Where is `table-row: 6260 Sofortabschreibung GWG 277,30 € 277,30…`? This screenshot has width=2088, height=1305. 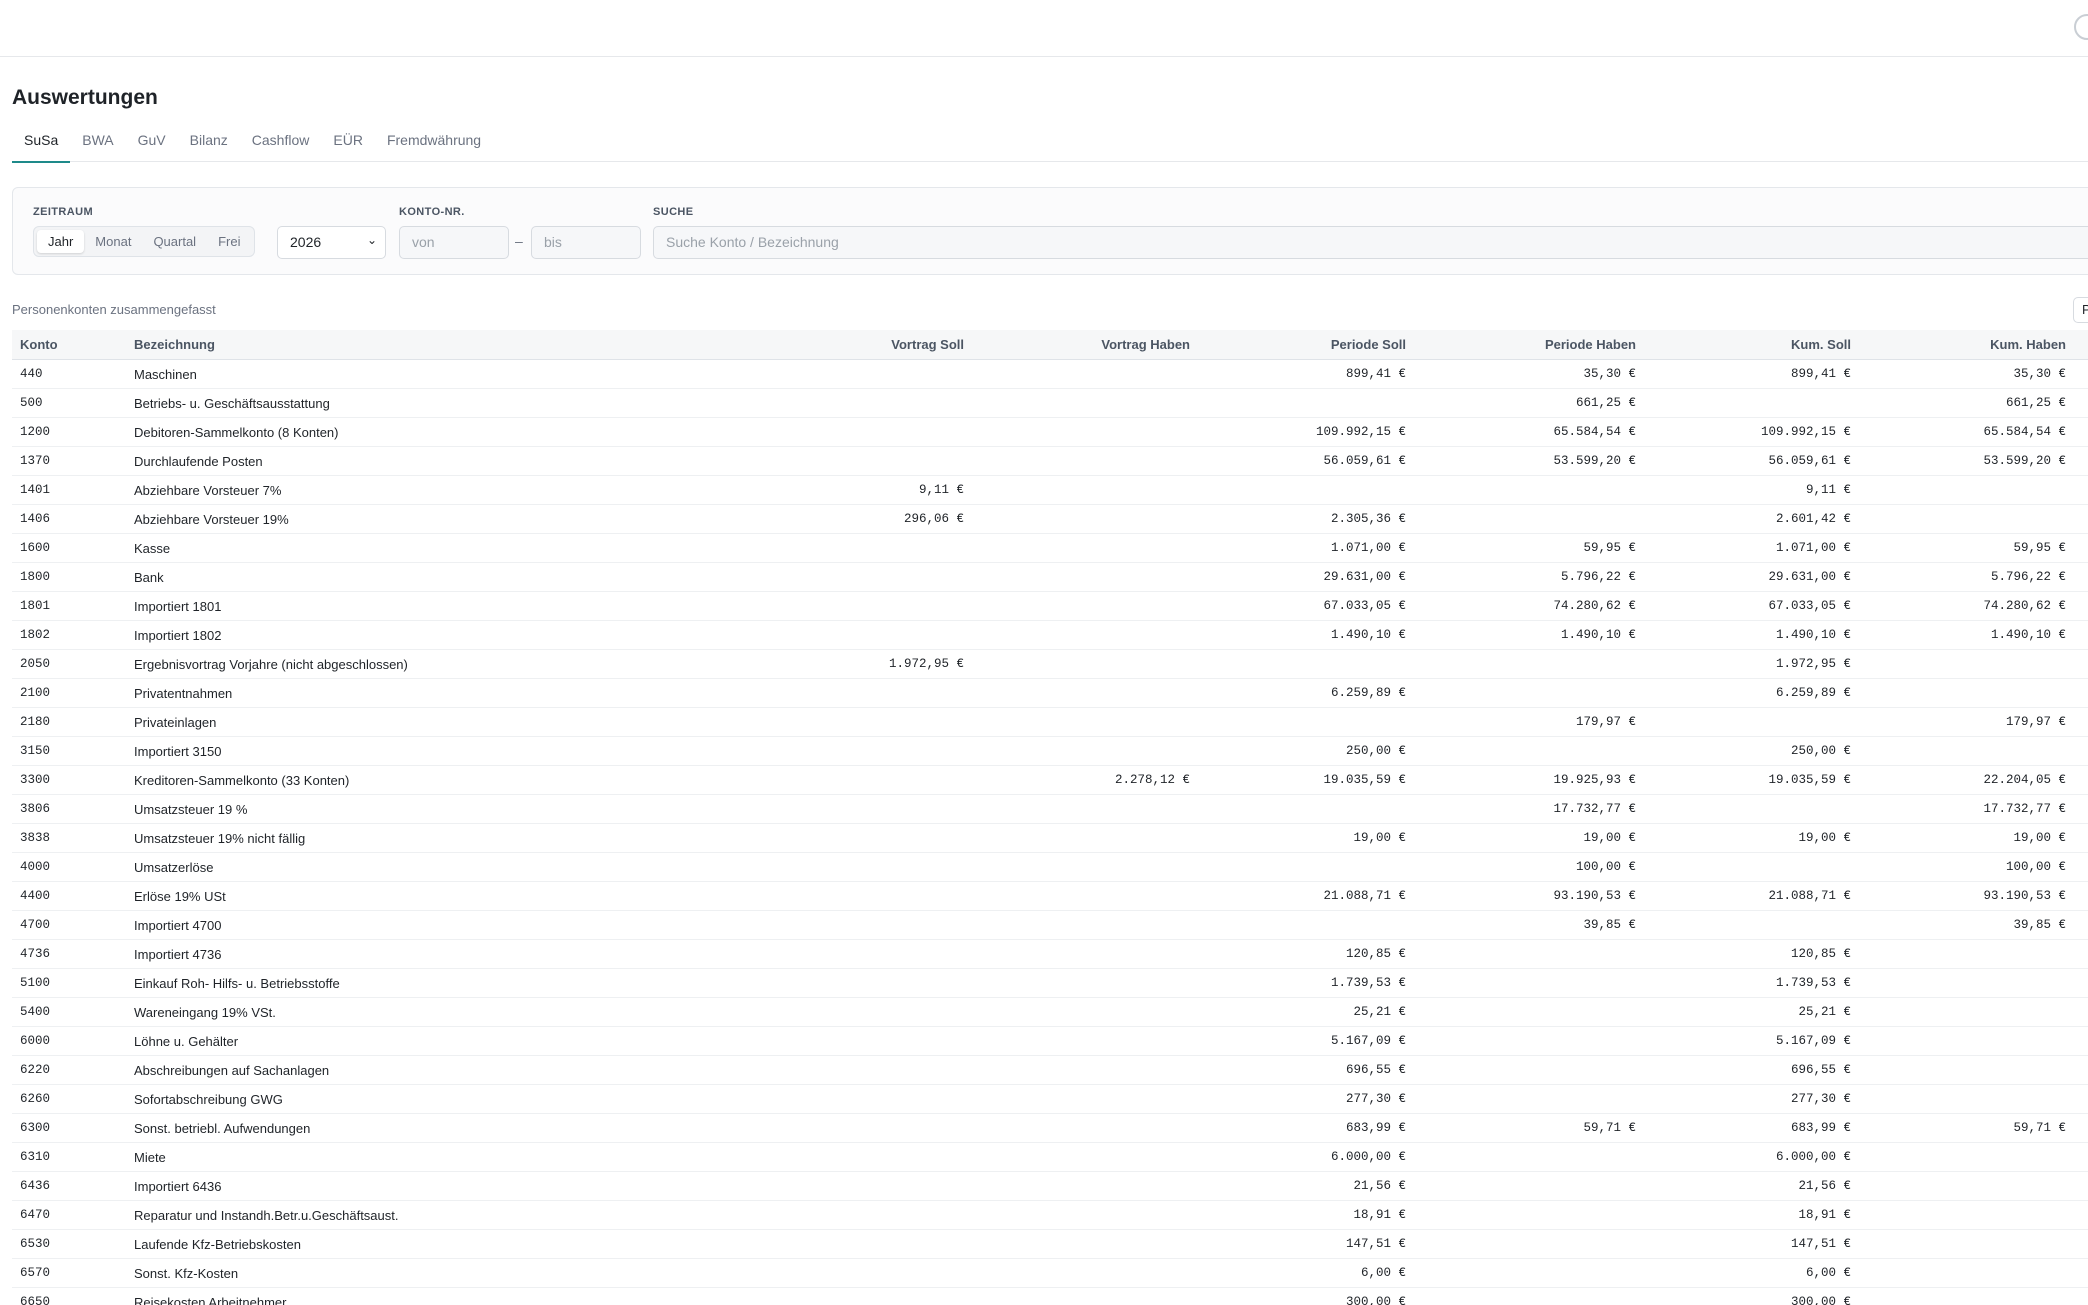 table-row: 6260 Sofortabschreibung GWG 277,30 € 277,30… is located at coordinates (1050, 1099).